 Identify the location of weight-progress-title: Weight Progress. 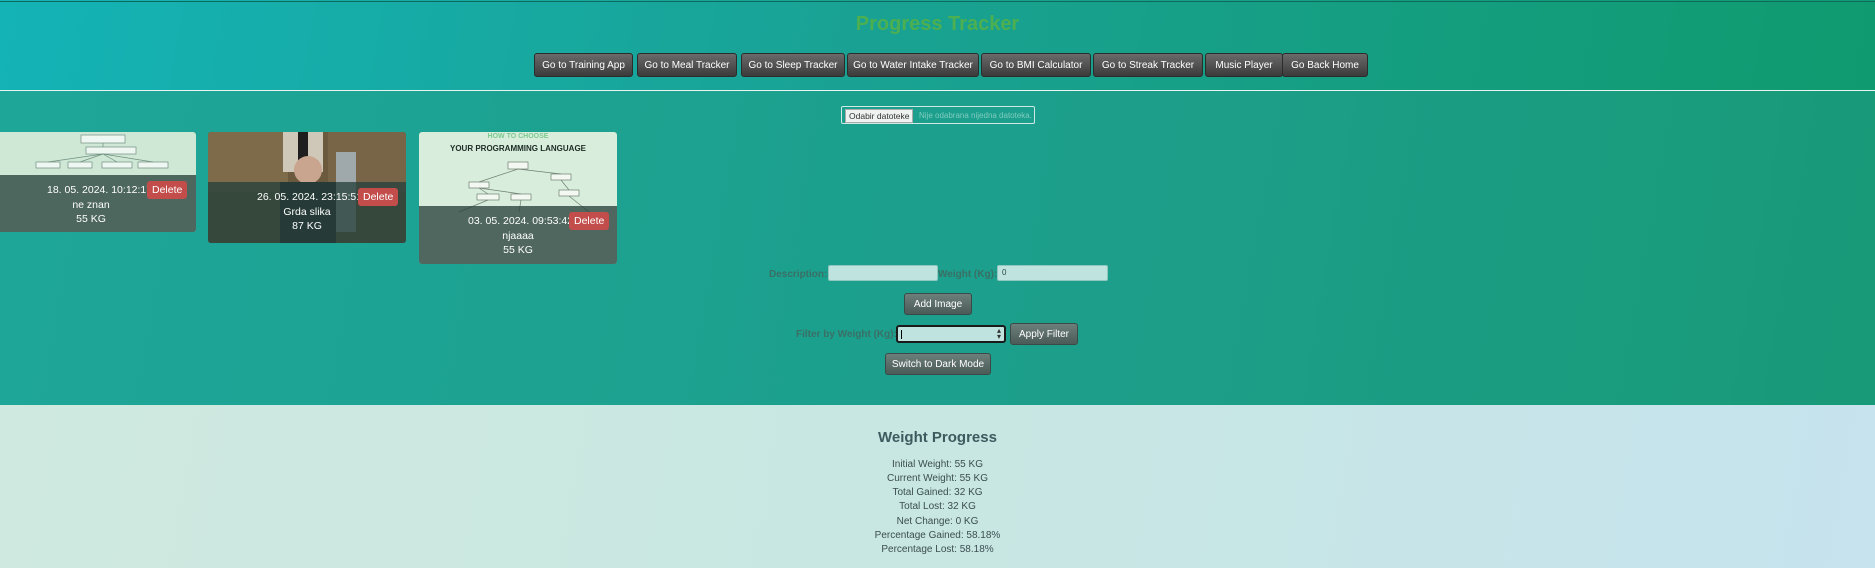
(937, 437).